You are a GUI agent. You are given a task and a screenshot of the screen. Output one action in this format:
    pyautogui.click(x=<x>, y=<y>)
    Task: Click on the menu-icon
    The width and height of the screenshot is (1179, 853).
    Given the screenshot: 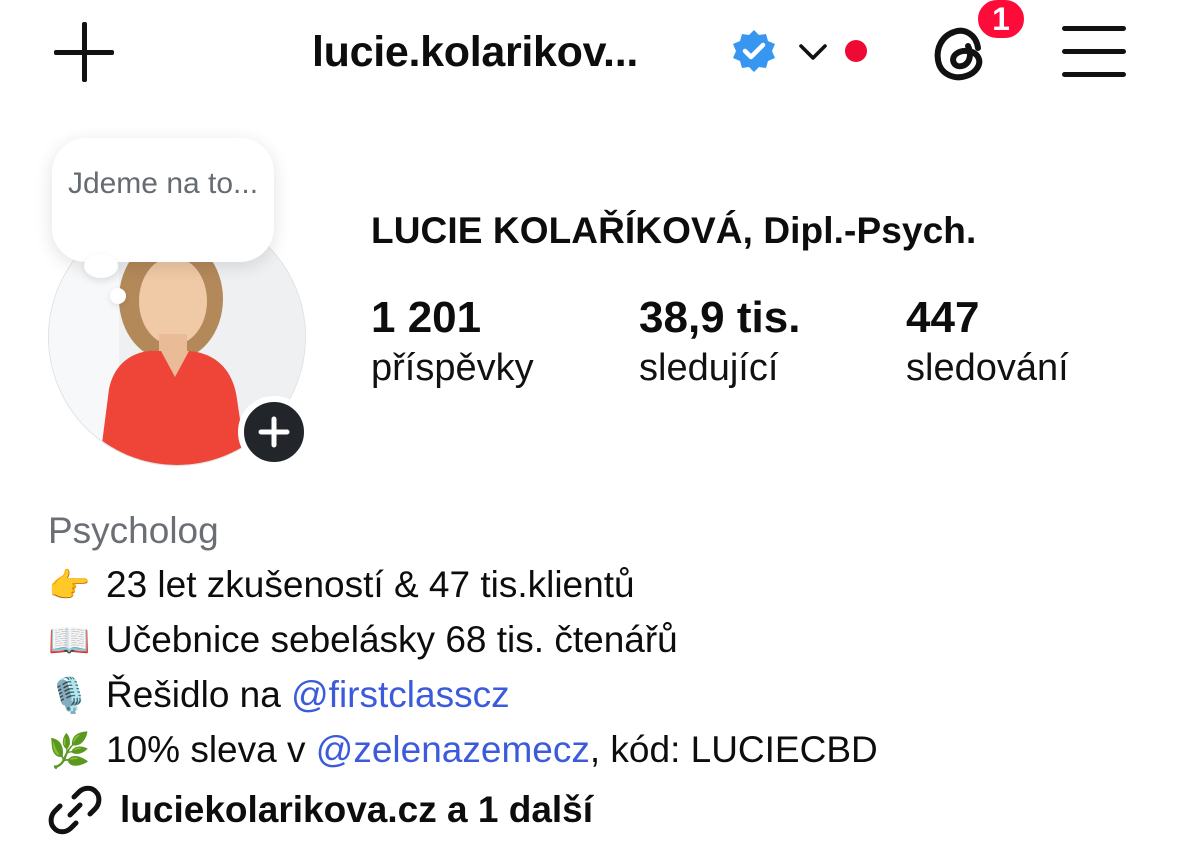 What is the action you would take?
    pyautogui.click(x=1094, y=52)
    